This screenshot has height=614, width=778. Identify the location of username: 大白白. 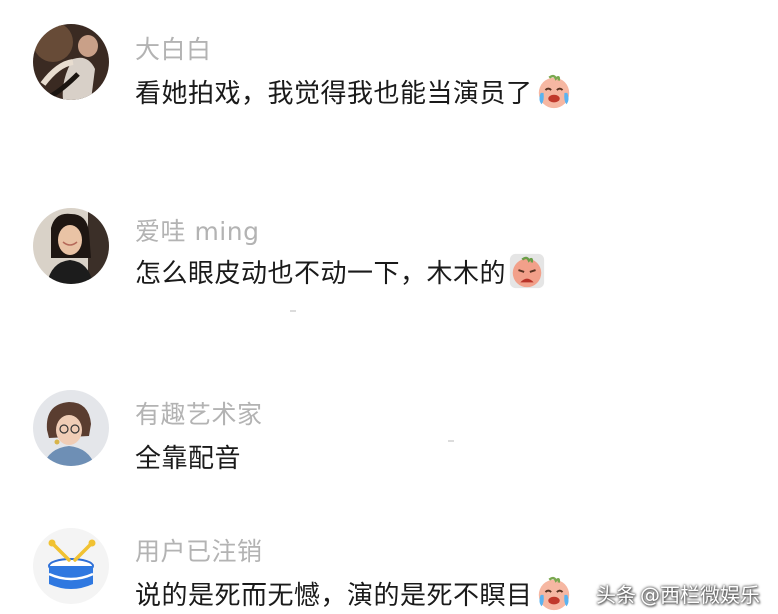
(173, 48).